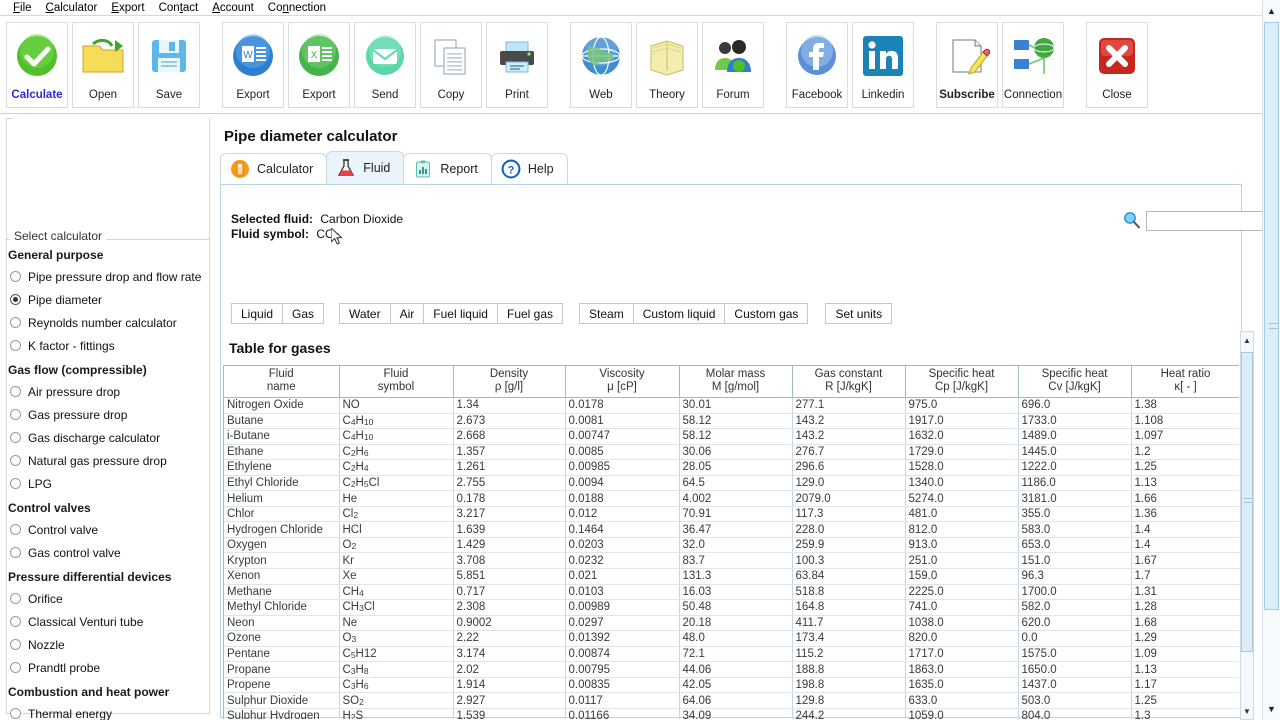 The width and height of the screenshot is (1280, 720). What do you see at coordinates (365, 313) in the screenshot?
I see `fluid-button-water: Water` at bounding box center [365, 313].